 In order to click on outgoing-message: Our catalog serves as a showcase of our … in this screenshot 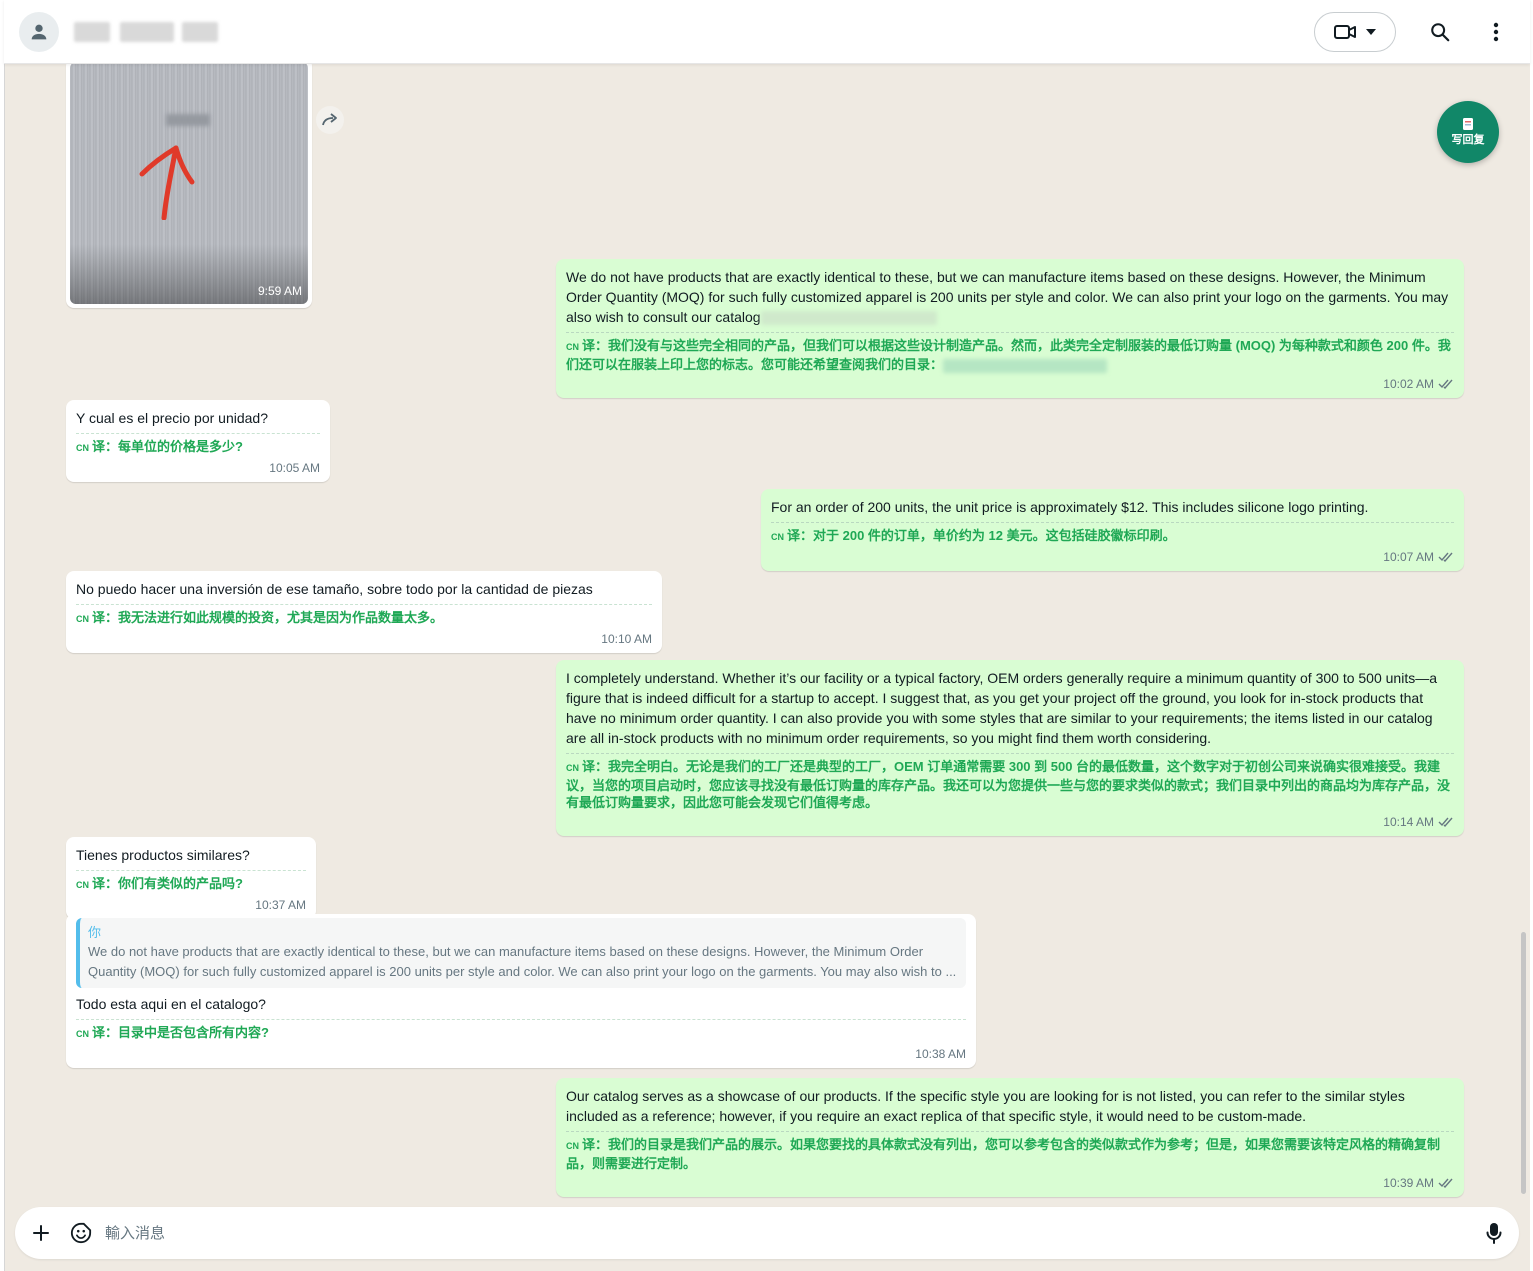, I will do `click(1010, 1137)`.